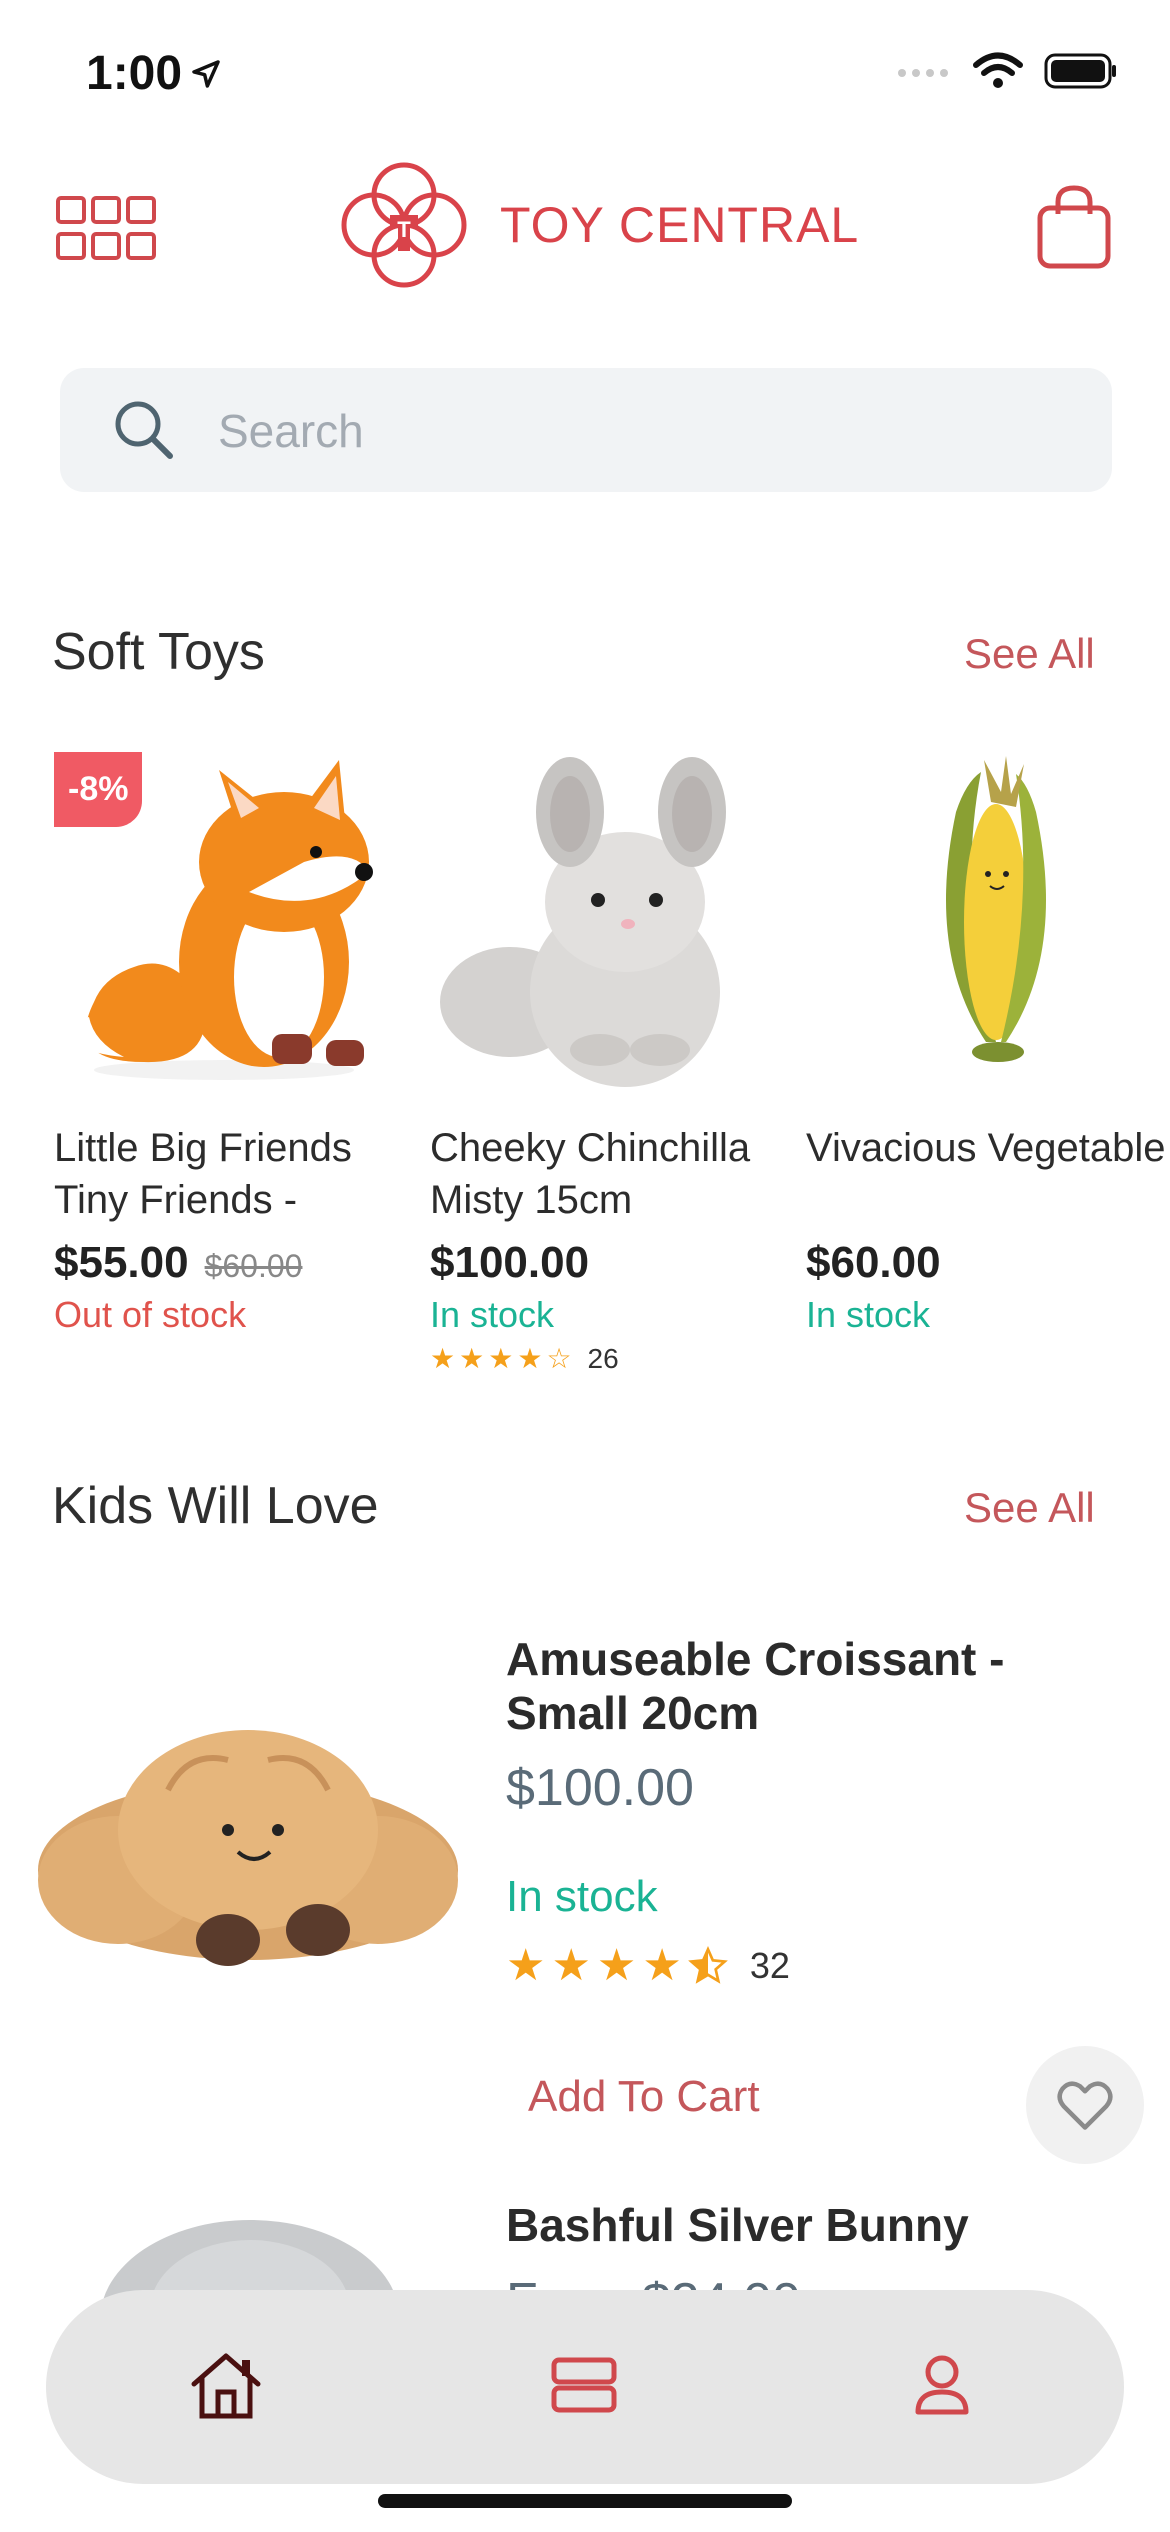 This screenshot has width=1170, height=2532. I want to click on heart-icon, so click(1085, 2105).